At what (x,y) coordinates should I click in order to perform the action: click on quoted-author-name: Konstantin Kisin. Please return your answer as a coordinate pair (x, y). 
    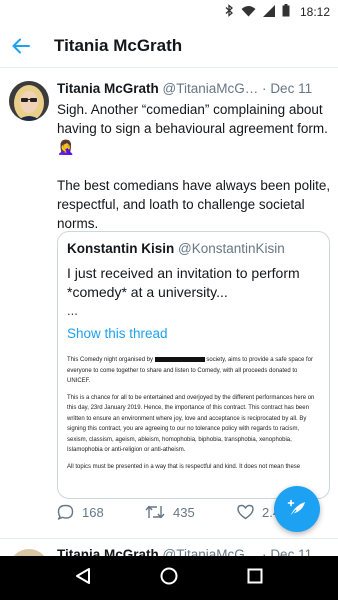
    Looking at the image, I should click on (121, 248).